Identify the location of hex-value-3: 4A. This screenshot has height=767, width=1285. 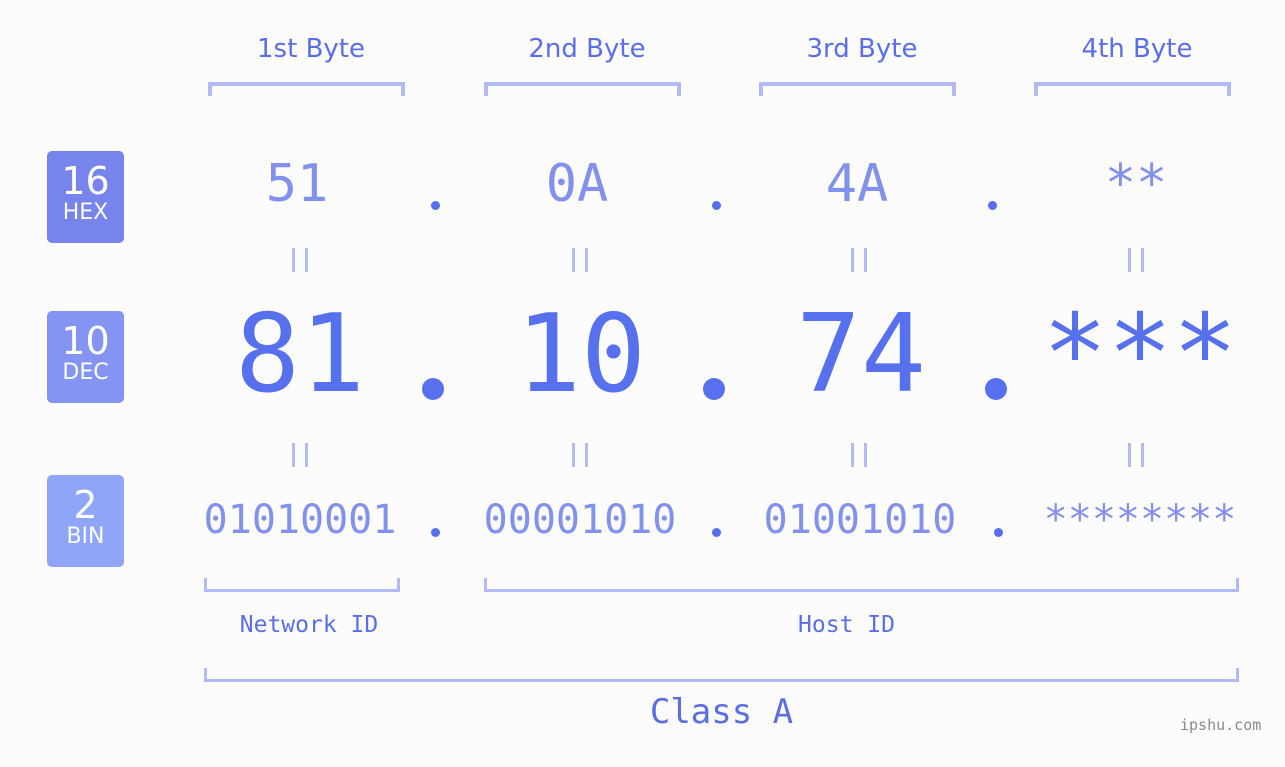
(857, 184).